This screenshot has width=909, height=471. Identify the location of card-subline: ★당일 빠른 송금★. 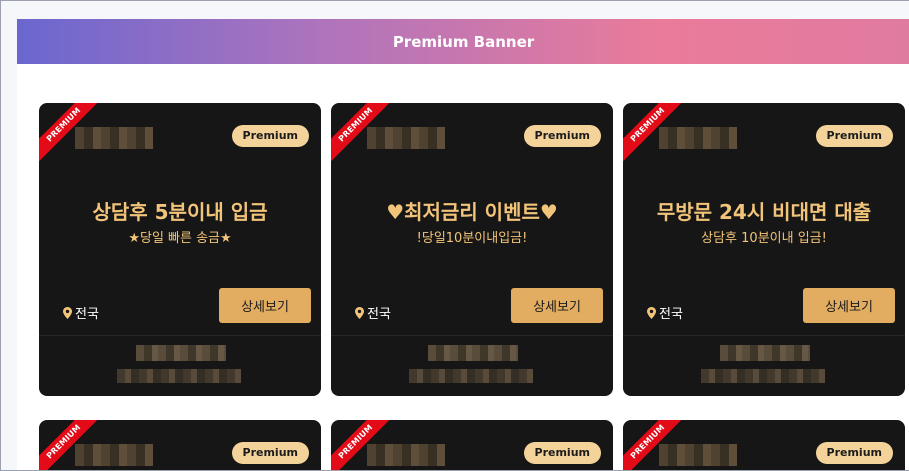
(180, 238).